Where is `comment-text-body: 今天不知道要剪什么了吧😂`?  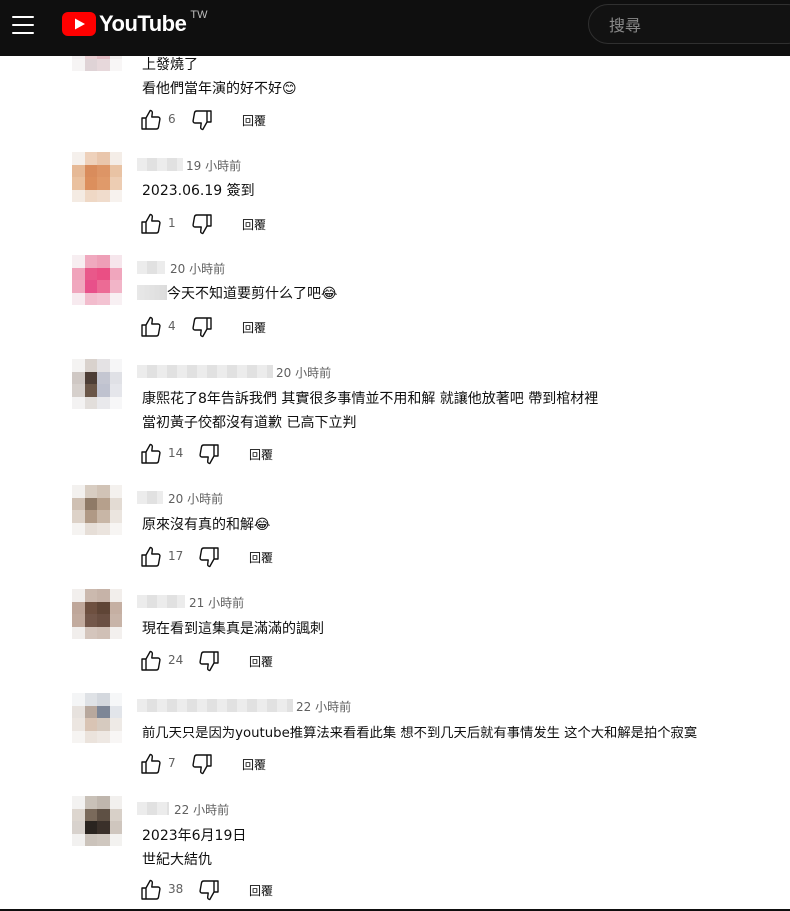
comment-text-body: 今天不知道要剪什么了吧😂 is located at coordinates (252, 294).